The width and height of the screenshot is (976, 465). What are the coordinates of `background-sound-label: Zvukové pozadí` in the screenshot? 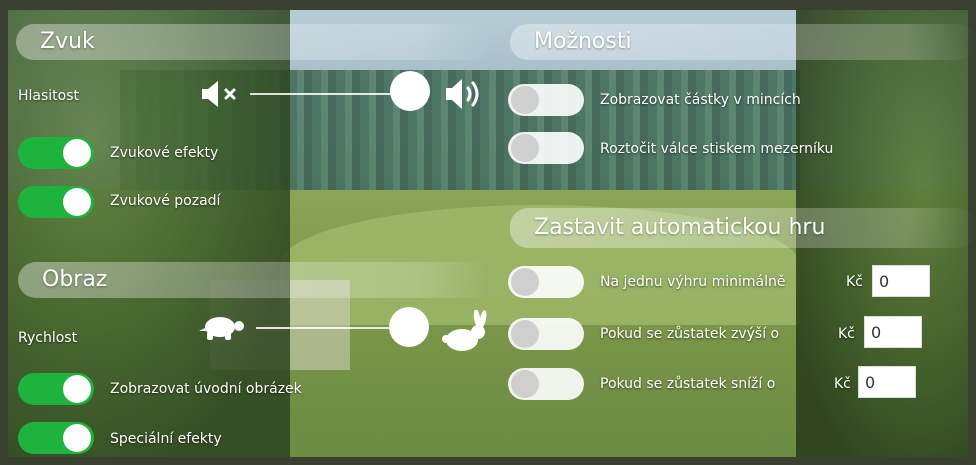 It's located at (165, 201).